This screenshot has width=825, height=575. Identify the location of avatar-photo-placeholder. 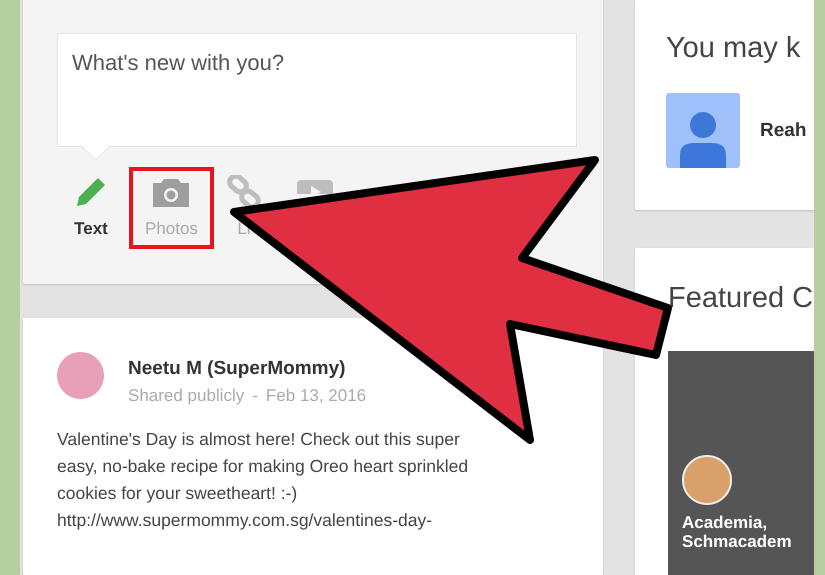
(80, 375).